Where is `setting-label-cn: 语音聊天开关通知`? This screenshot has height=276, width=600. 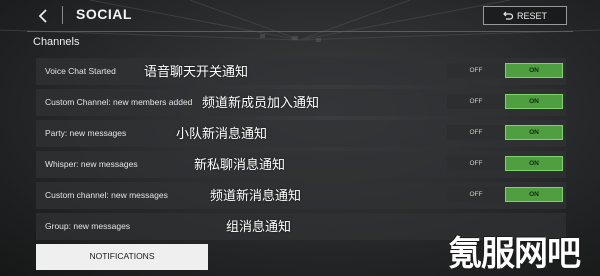 setting-label-cn: 语音聊天开关通知 is located at coordinates (196, 72).